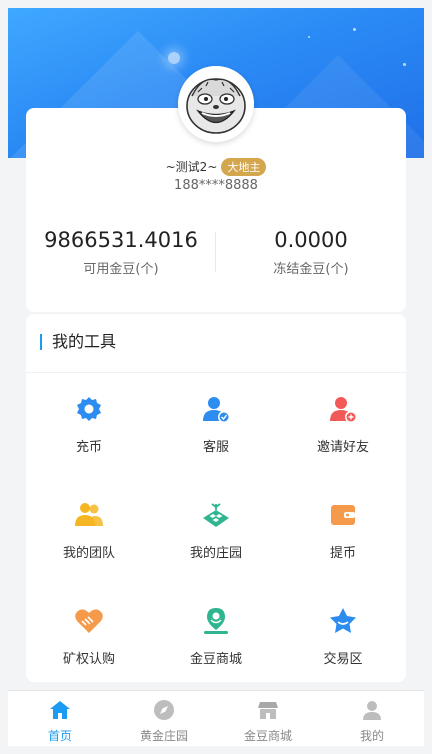  I want to click on tab-label: 金豆商城, so click(267, 736).